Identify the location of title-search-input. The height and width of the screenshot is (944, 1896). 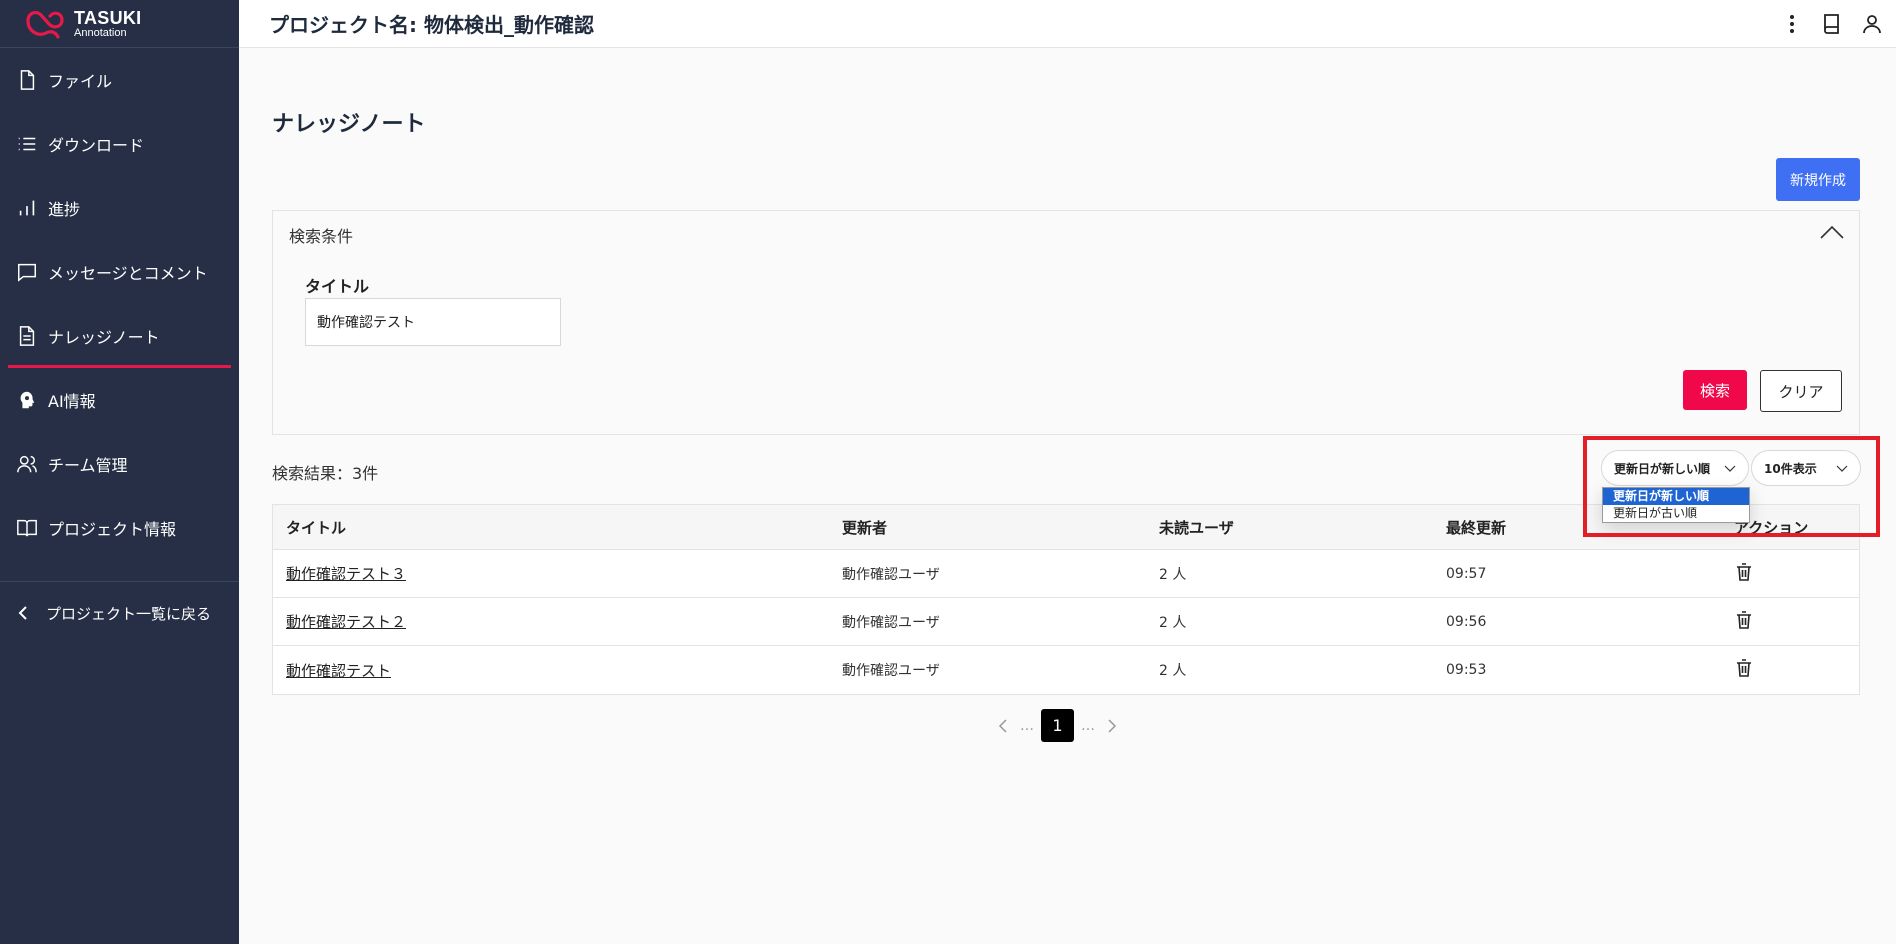
(433, 322).